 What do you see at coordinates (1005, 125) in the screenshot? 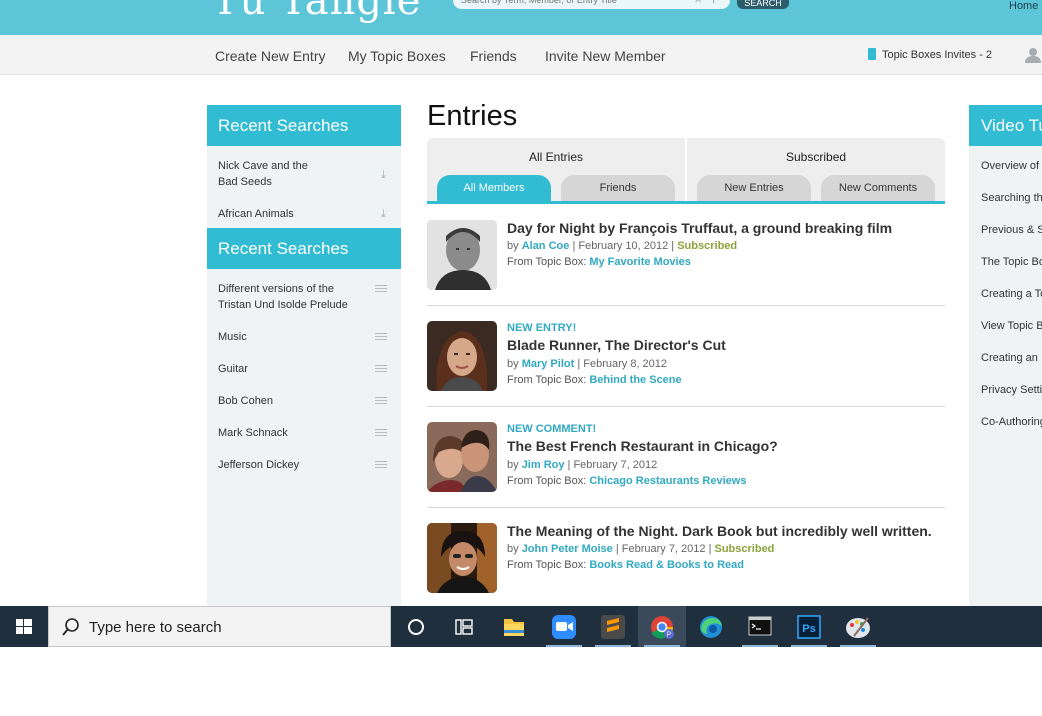
I see `video-tutorials-heading: Video Tu` at bounding box center [1005, 125].